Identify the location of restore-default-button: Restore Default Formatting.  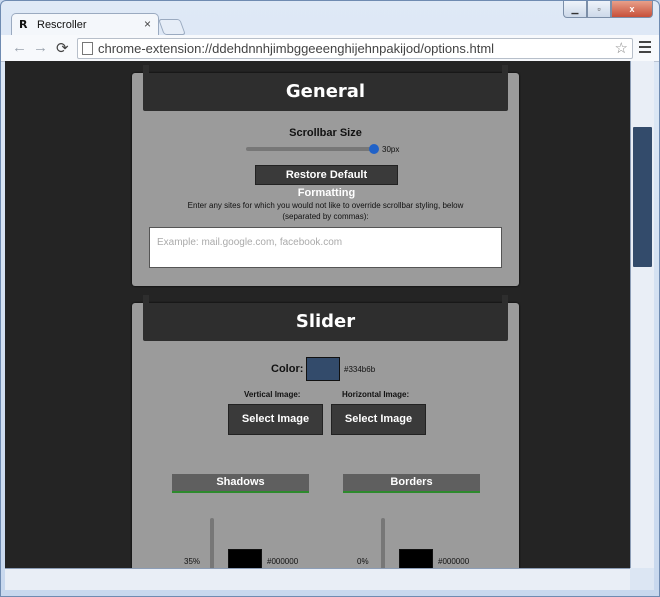
(326, 182).